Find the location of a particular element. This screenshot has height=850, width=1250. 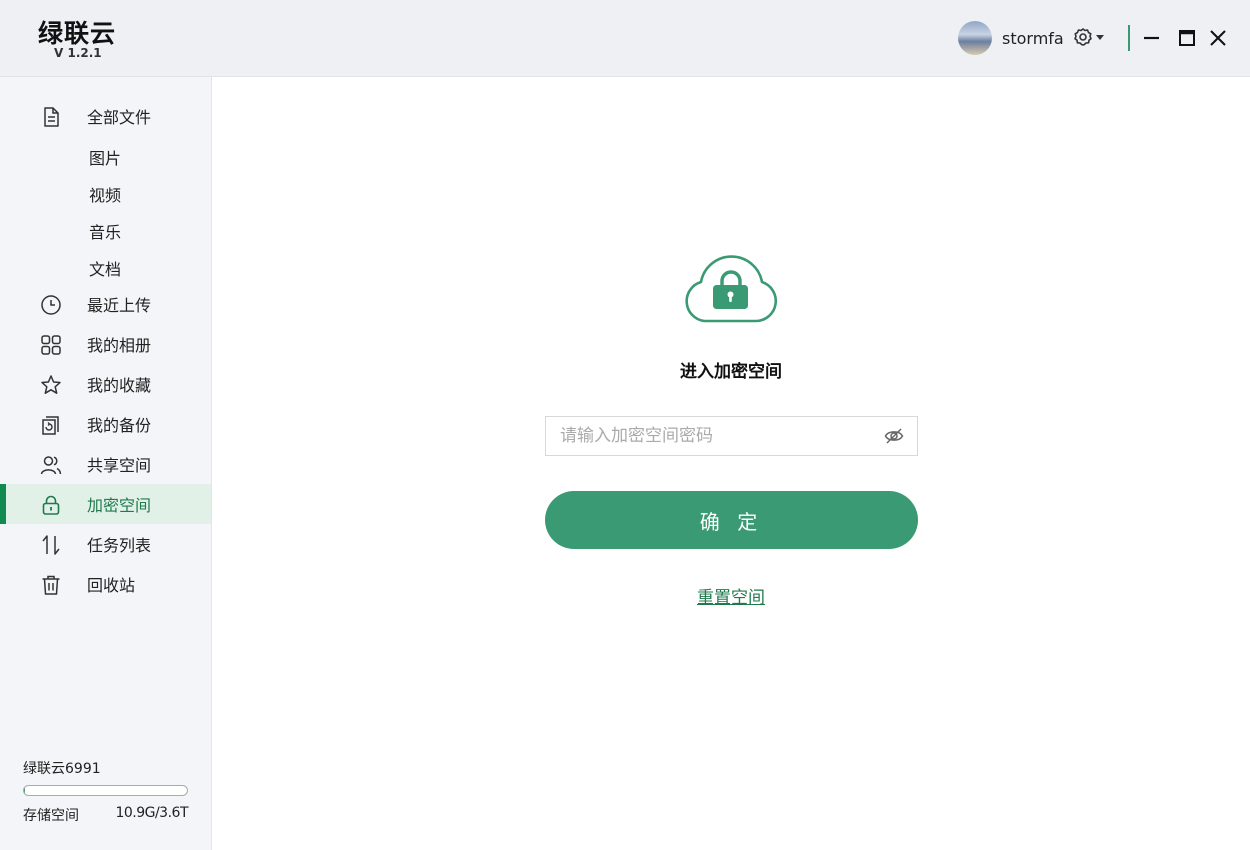

app-name: 绿联云 is located at coordinates (77, 33).